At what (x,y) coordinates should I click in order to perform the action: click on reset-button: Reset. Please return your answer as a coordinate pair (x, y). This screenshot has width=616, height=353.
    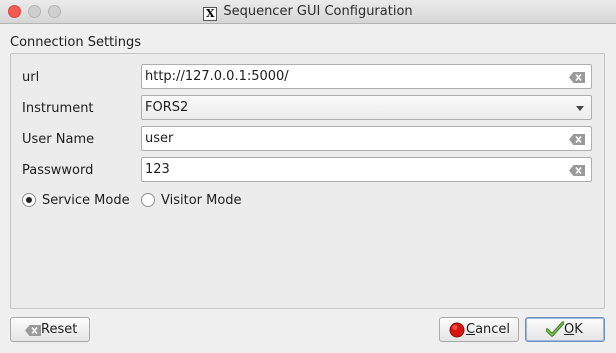
    Looking at the image, I should click on (50, 329).